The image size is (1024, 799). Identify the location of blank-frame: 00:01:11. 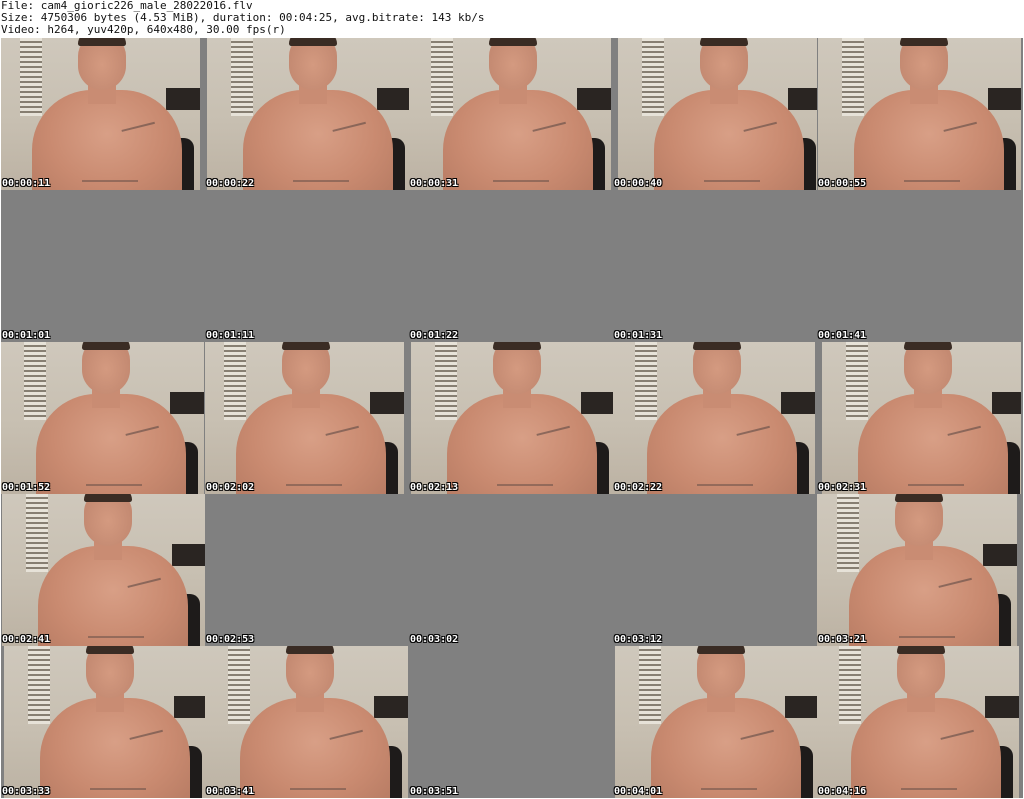
(307, 266).